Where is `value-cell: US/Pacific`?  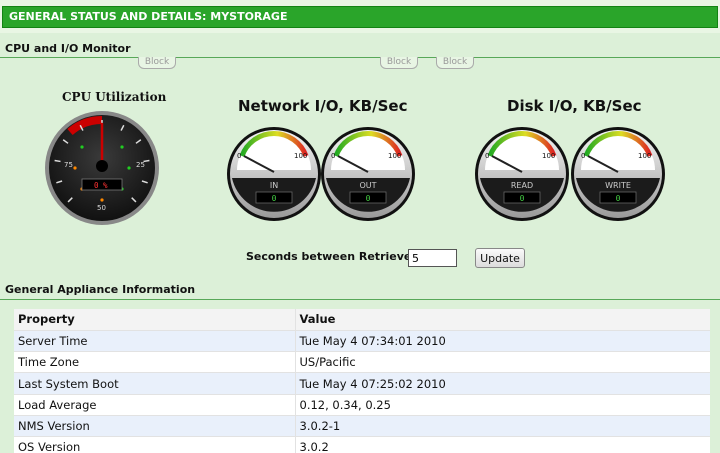
value-cell: US/Pacific is located at coordinates (502, 362).